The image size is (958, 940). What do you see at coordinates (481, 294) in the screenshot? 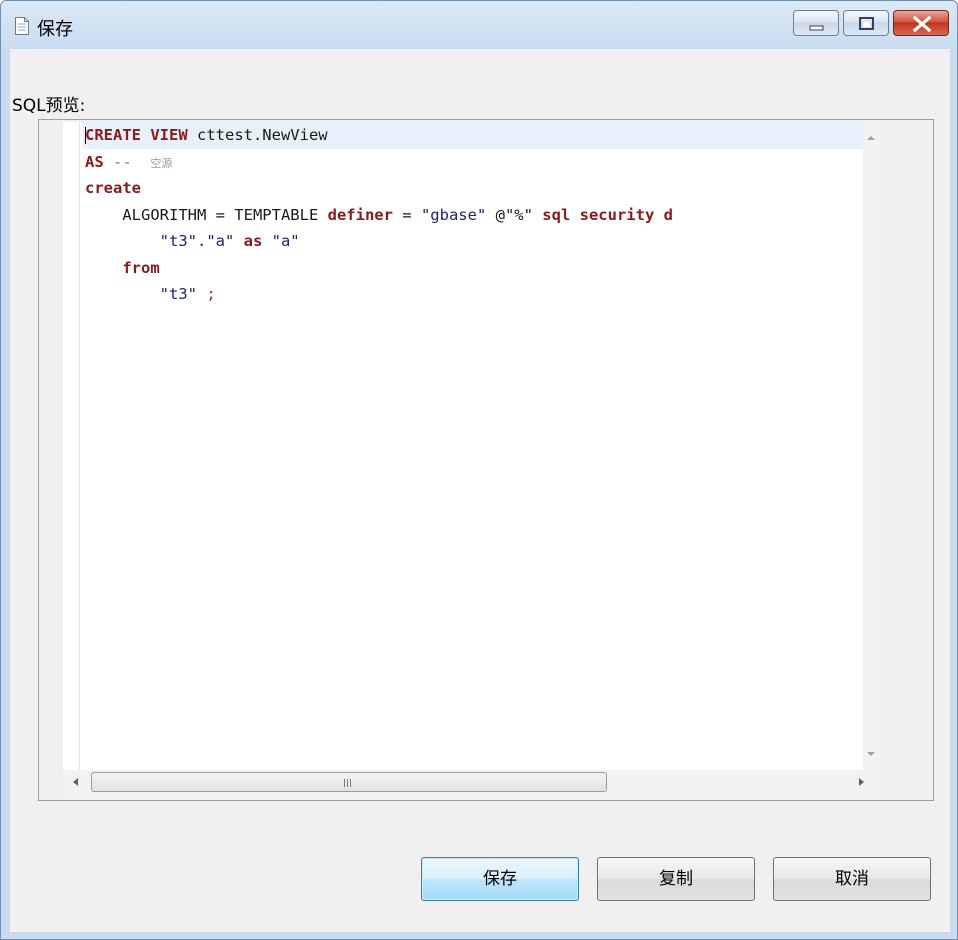
I see `code-line: "t3" ;` at bounding box center [481, 294].